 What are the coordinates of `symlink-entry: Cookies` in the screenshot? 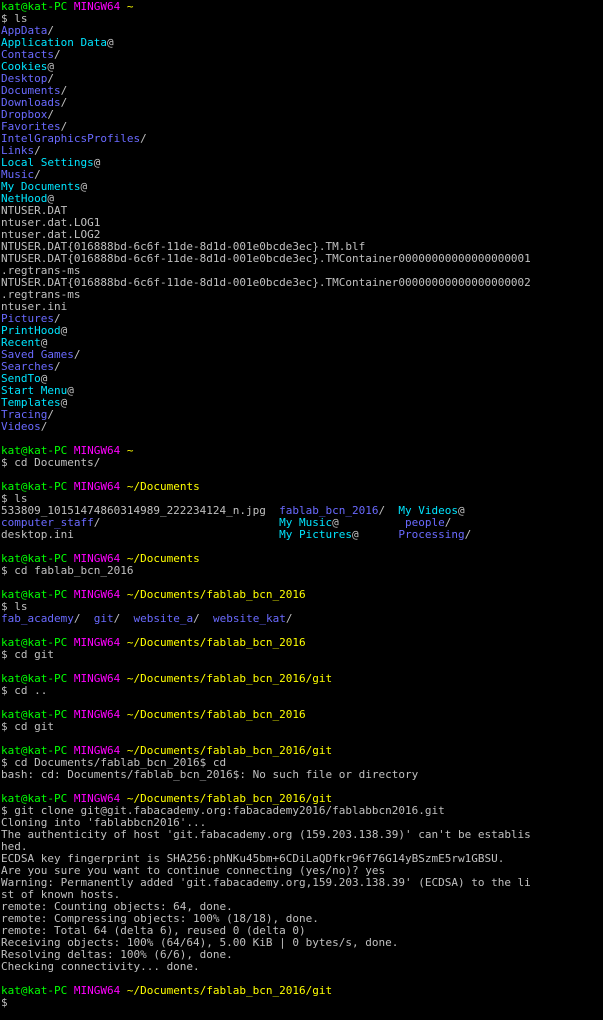 It's located at (24, 67).